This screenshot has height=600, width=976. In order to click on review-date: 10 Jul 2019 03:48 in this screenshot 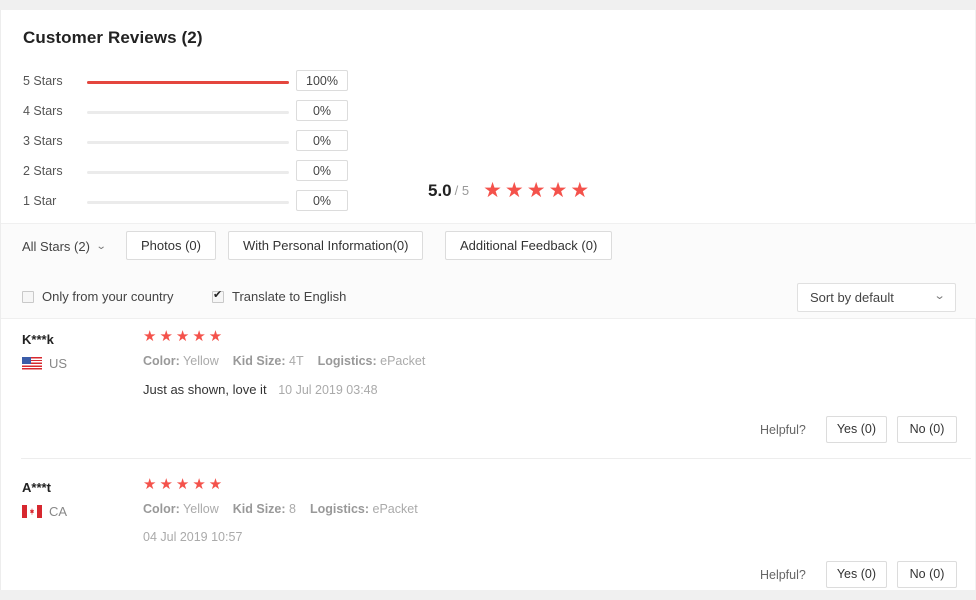, I will do `click(328, 390)`.